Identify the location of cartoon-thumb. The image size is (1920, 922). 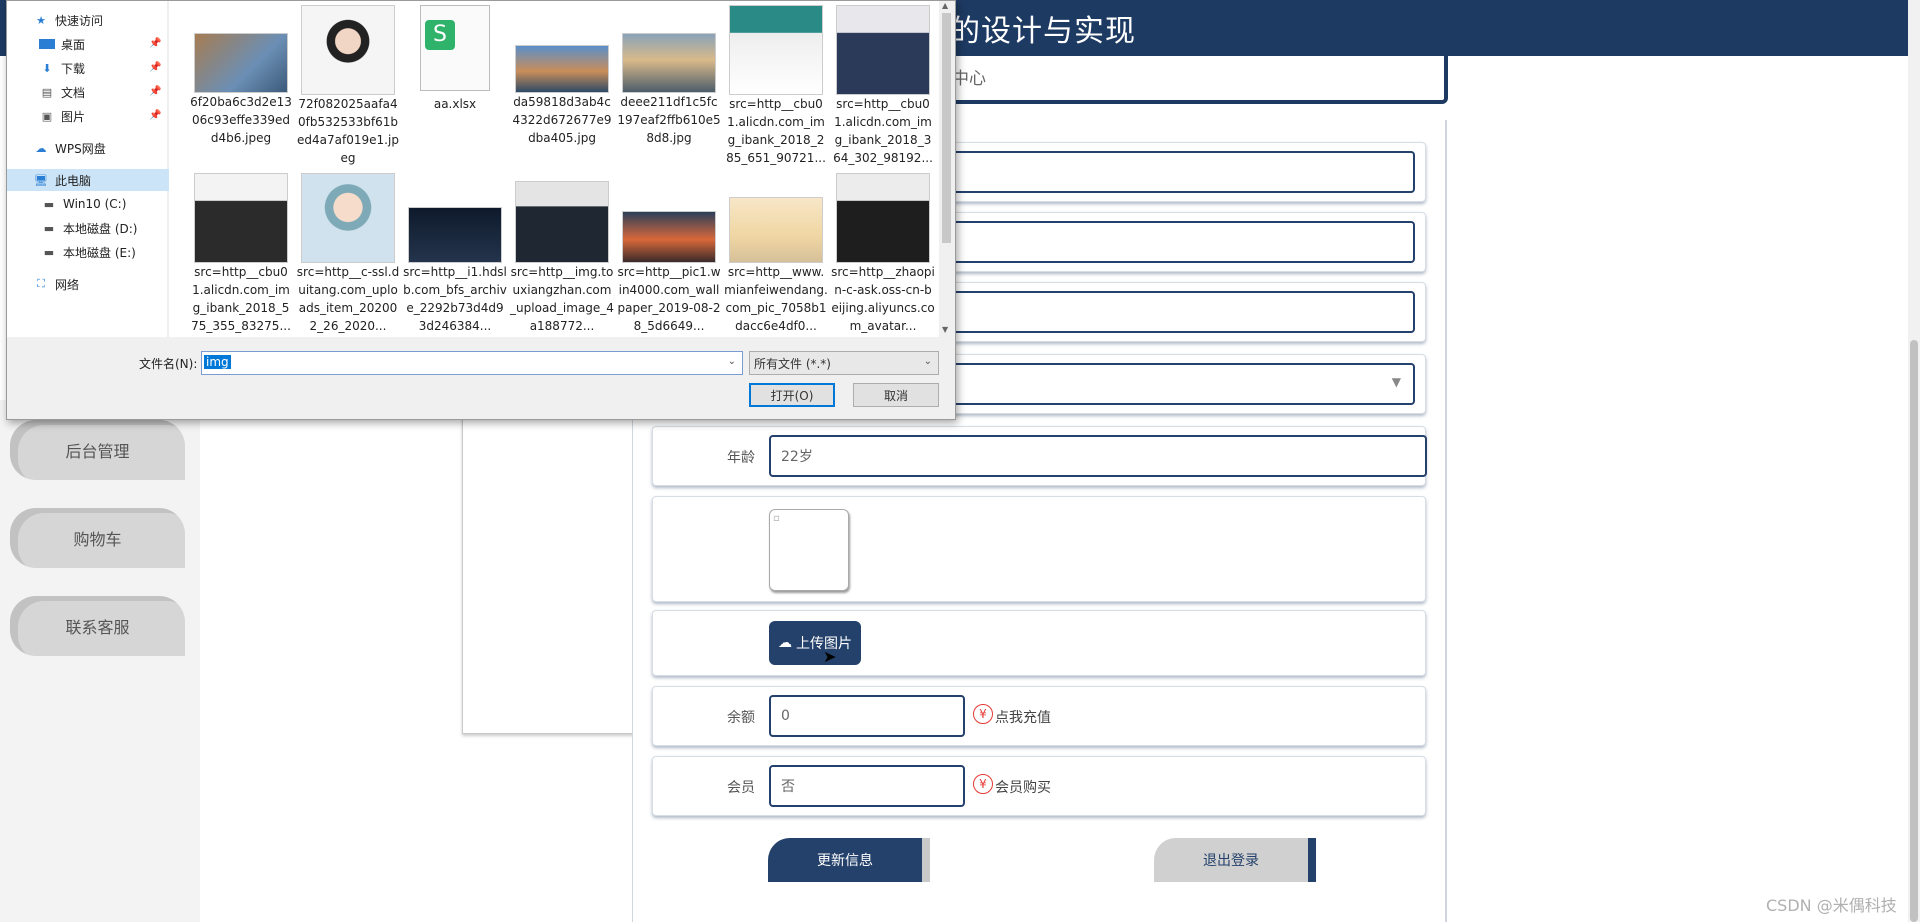
(348, 218).